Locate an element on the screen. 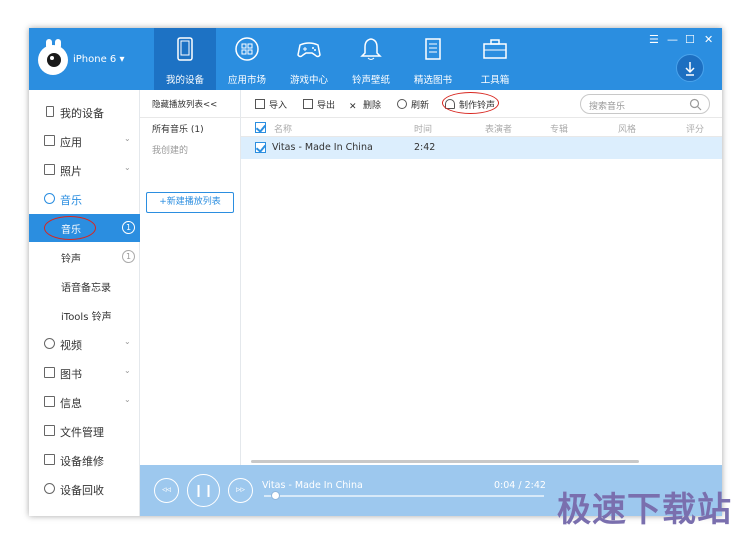  horizontal-scrollbar is located at coordinates (445, 461).